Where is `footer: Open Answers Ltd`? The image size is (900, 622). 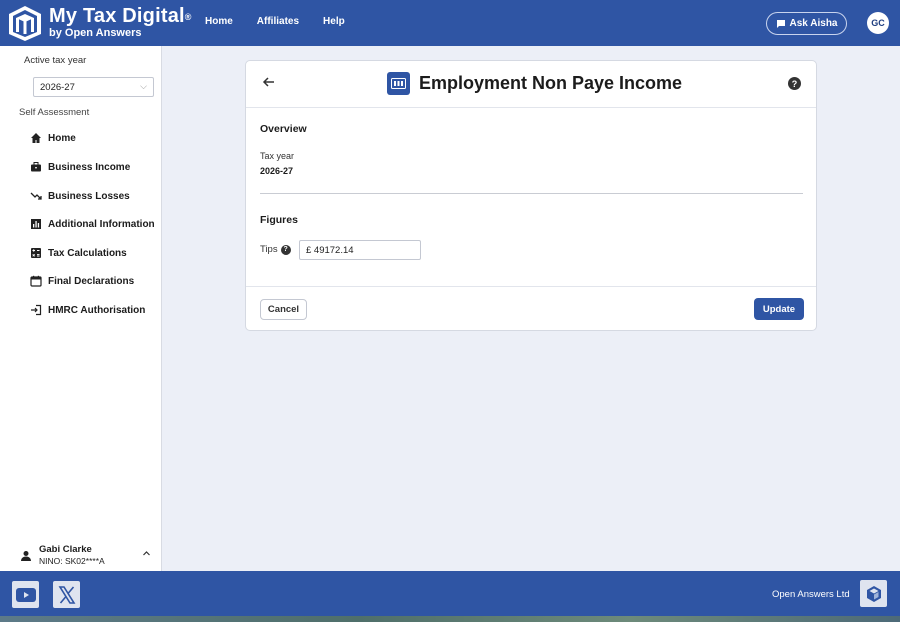 footer: Open Answers Ltd is located at coordinates (450, 593).